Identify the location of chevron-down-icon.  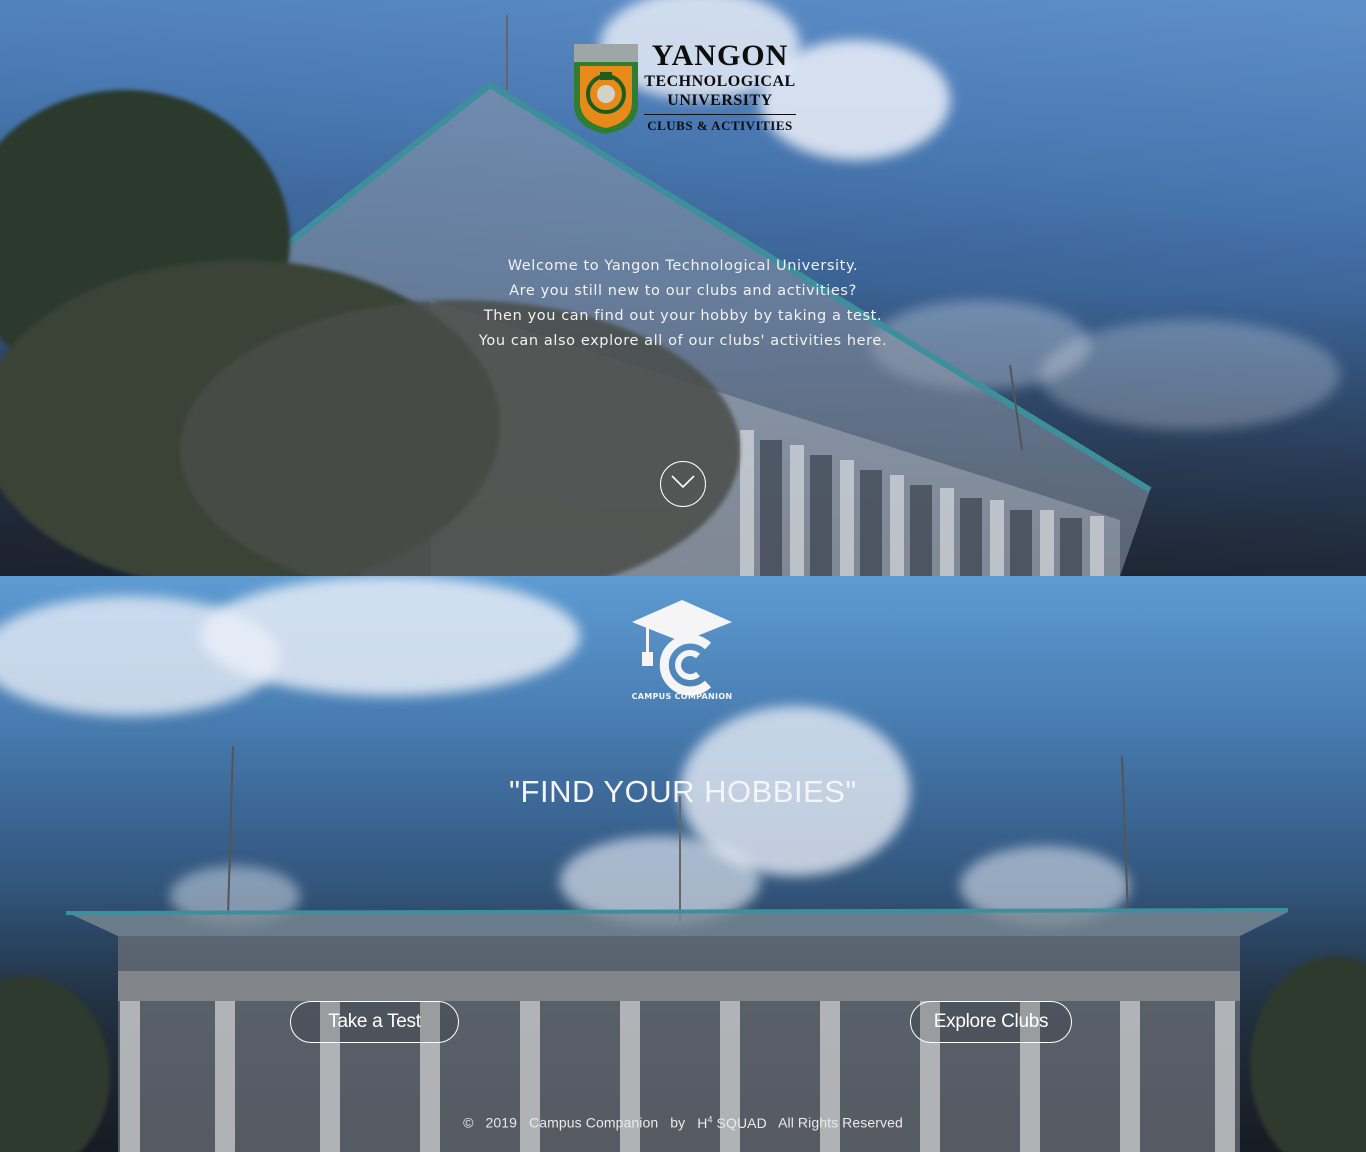
(683, 482).